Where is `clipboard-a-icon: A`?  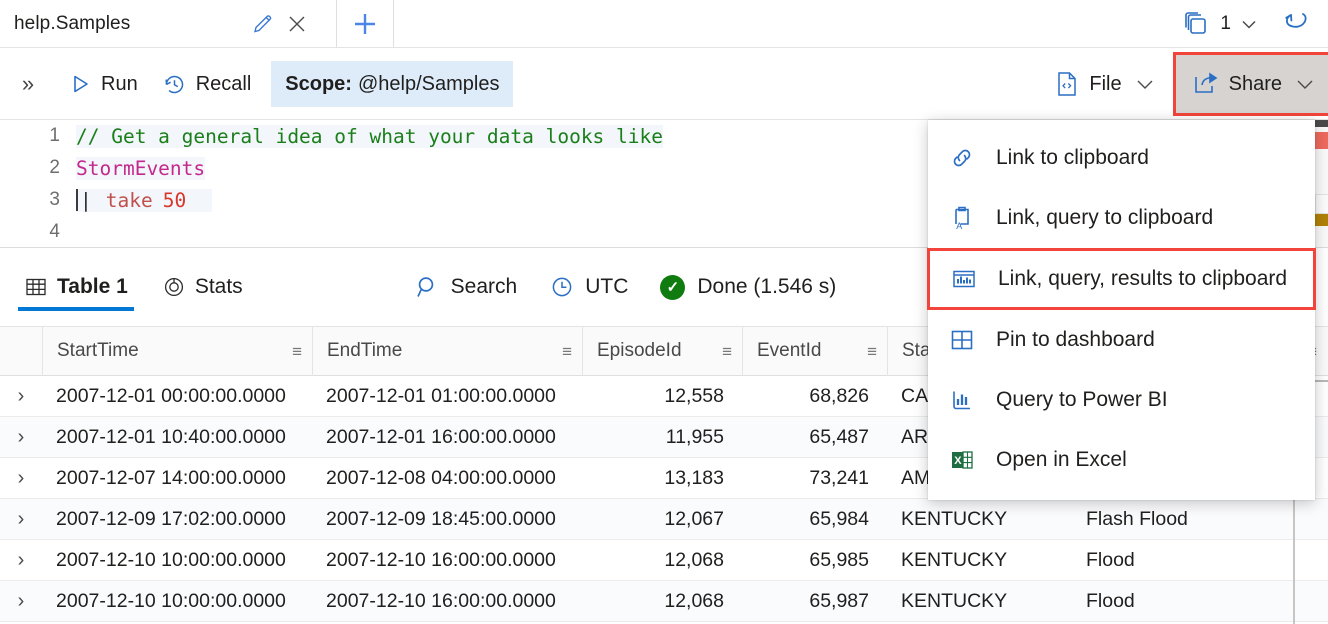
clipboard-a-icon: A is located at coordinates (962, 218).